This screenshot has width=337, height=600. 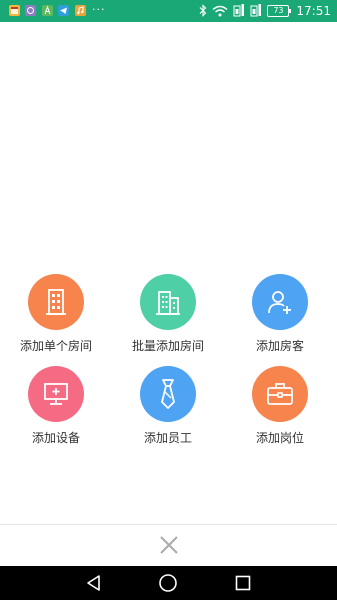 I want to click on navigation-bar, so click(x=168, y=583).